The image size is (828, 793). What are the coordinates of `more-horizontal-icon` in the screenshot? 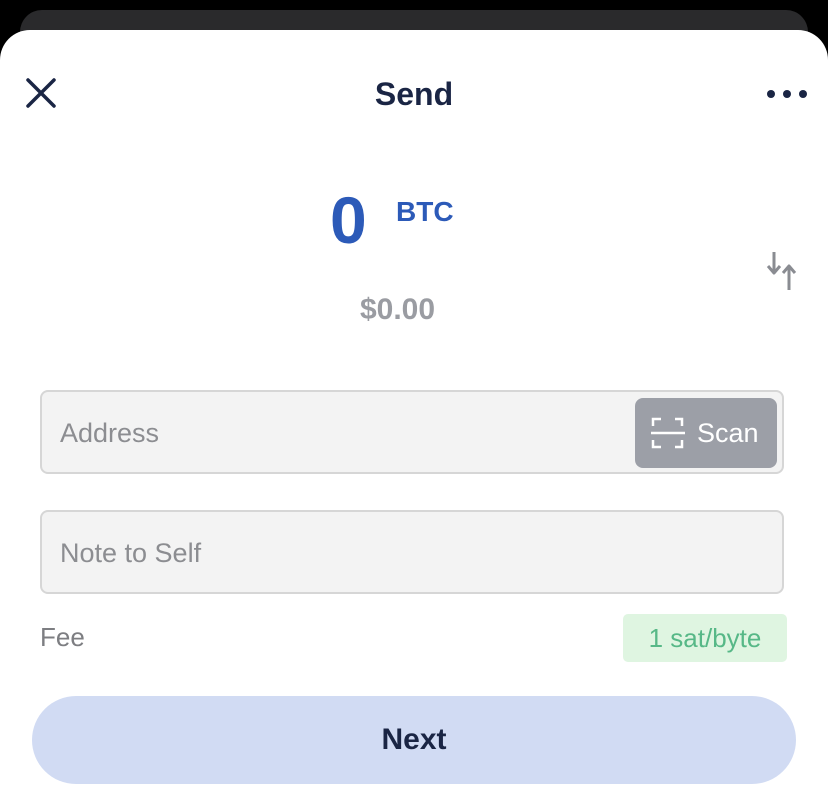 It's located at (787, 94).